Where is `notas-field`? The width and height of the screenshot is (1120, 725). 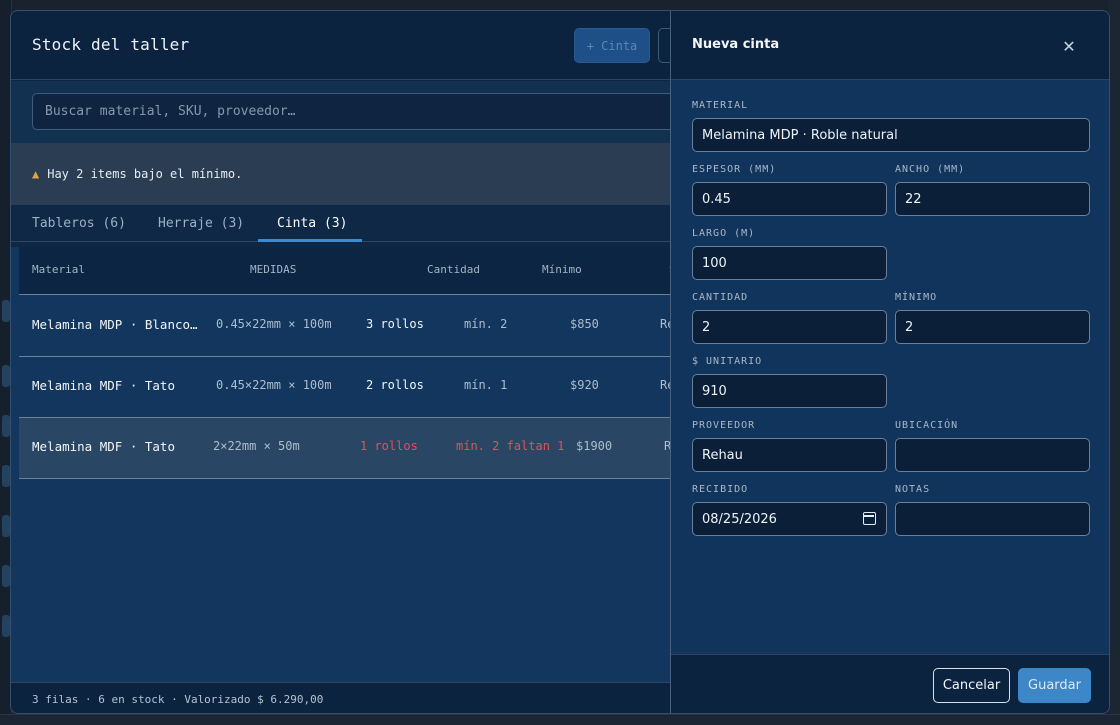 notas-field is located at coordinates (992, 519).